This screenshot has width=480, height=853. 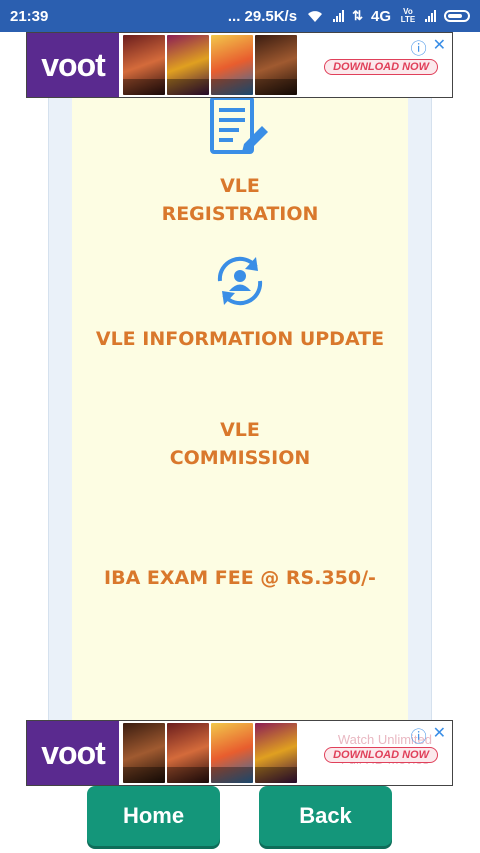 What do you see at coordinates (240, 339) in the screenshot?
I see `vle-information-update-link: VLE INFORMATION UPDATE` at bounding box center [240, 339].